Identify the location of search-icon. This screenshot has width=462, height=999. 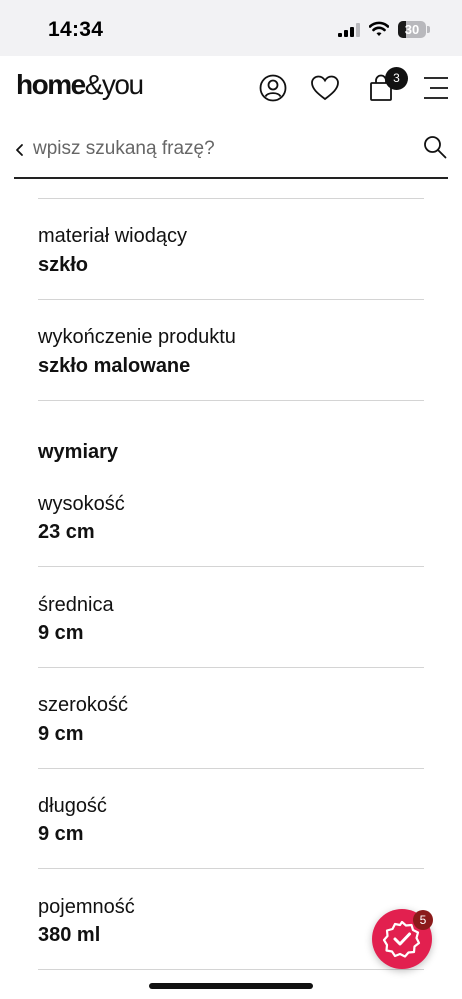
(435, 147).